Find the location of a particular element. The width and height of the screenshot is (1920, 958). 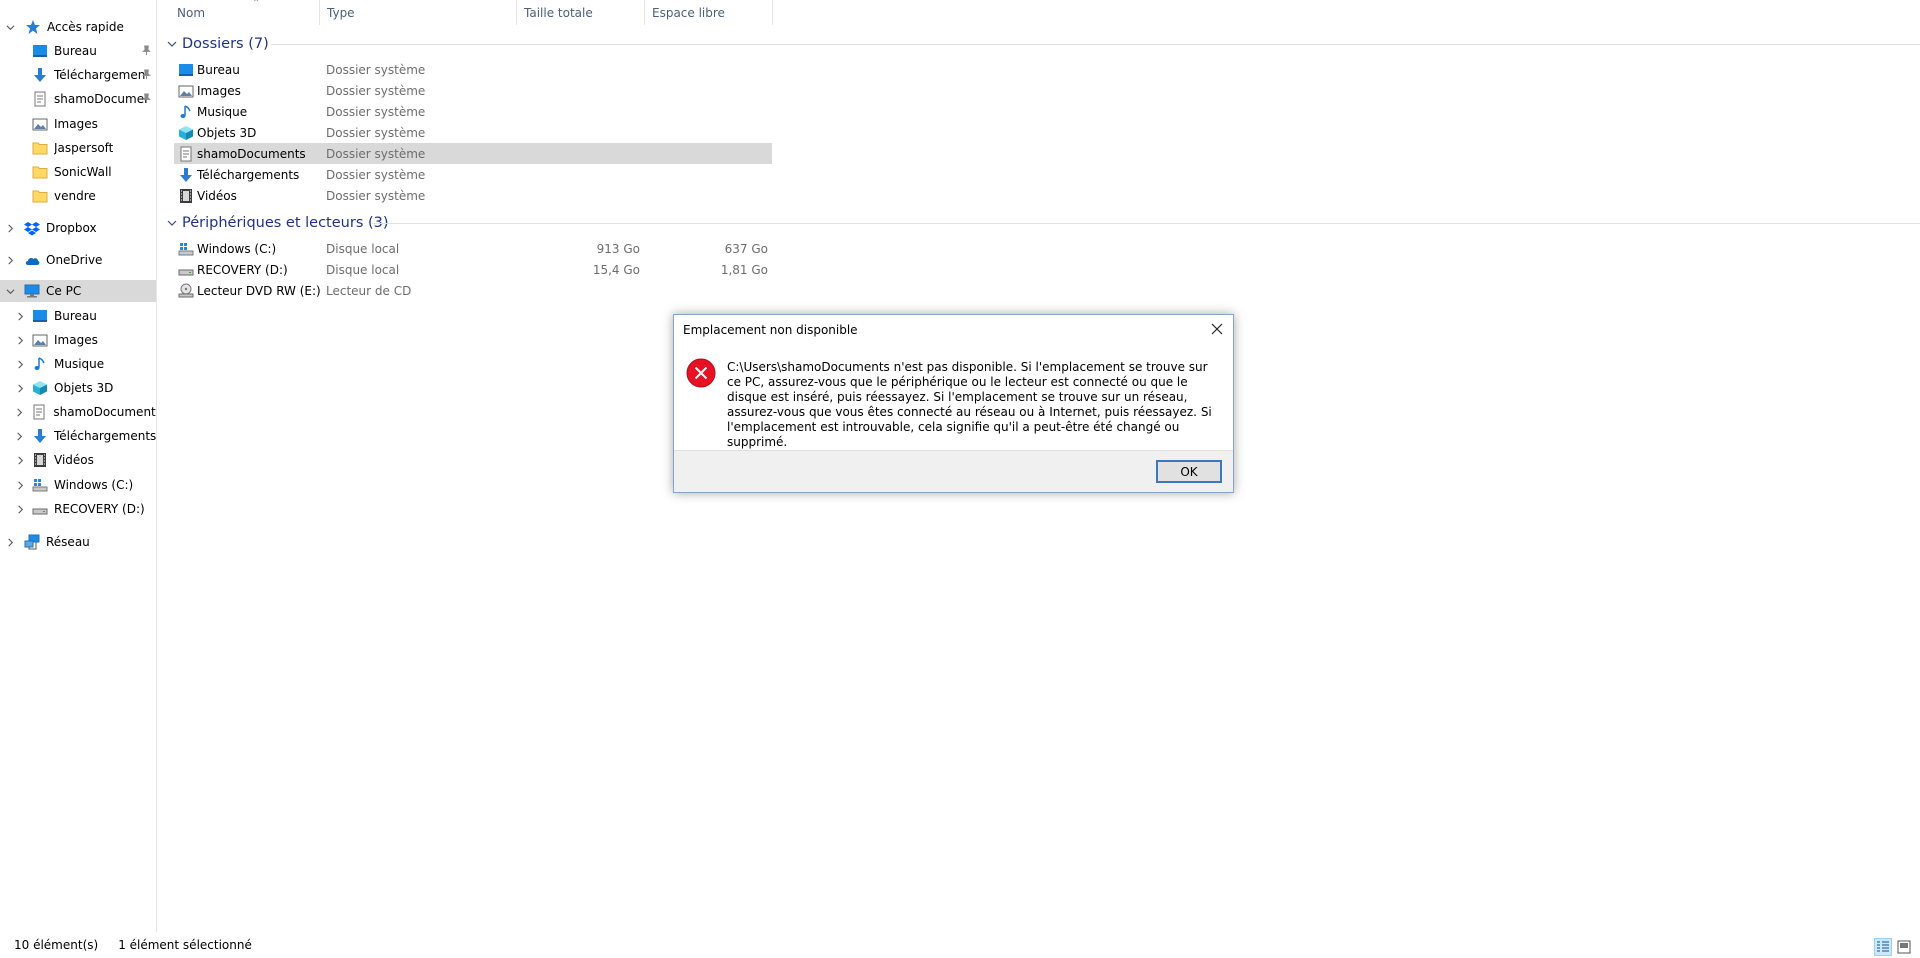

nav-item-ce-pc: Ce PC is located at coordinates (78, 291).